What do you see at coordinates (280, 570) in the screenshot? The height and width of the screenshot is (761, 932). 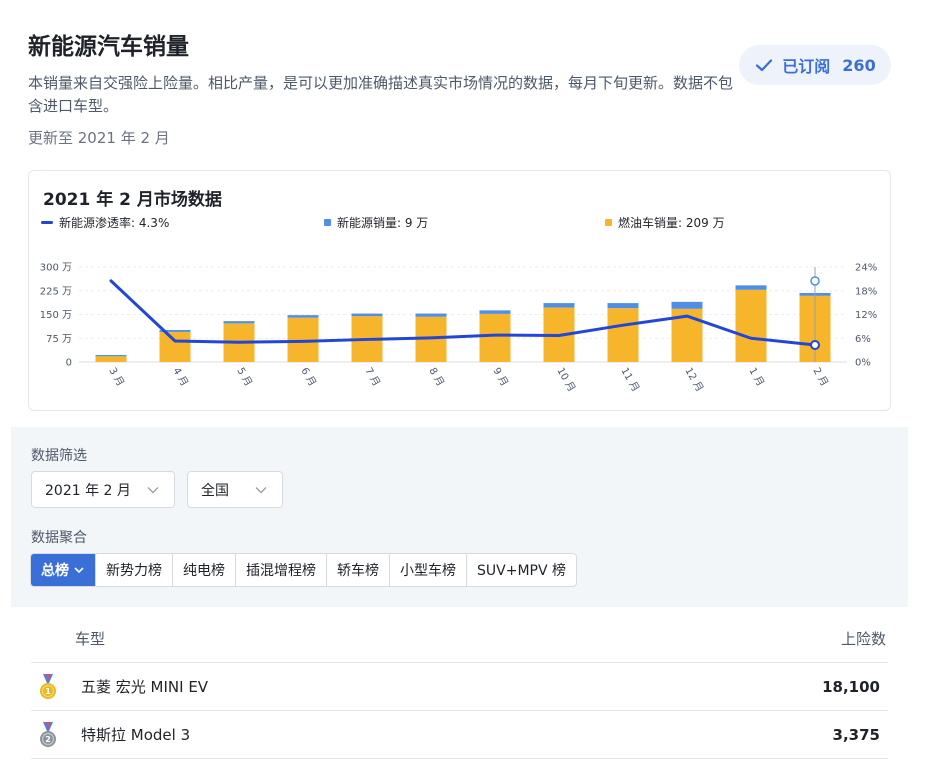 I see `tab-phev-erev: 插混增程榜` at bounding box center [280, 570].